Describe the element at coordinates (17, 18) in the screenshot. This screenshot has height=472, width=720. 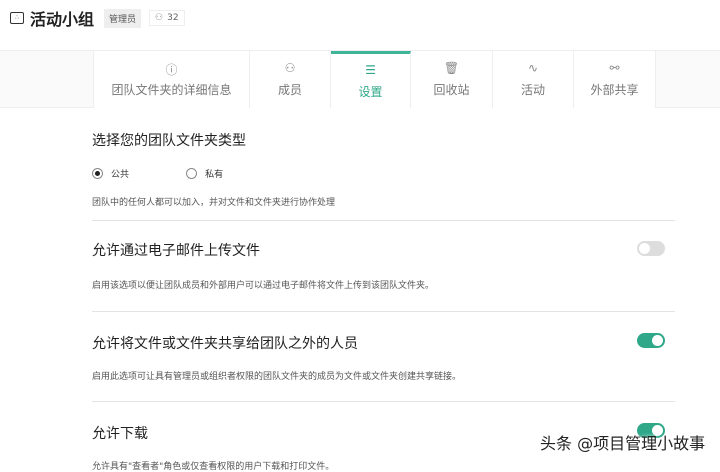
I see `team-folder-icon: ∴` at that location.